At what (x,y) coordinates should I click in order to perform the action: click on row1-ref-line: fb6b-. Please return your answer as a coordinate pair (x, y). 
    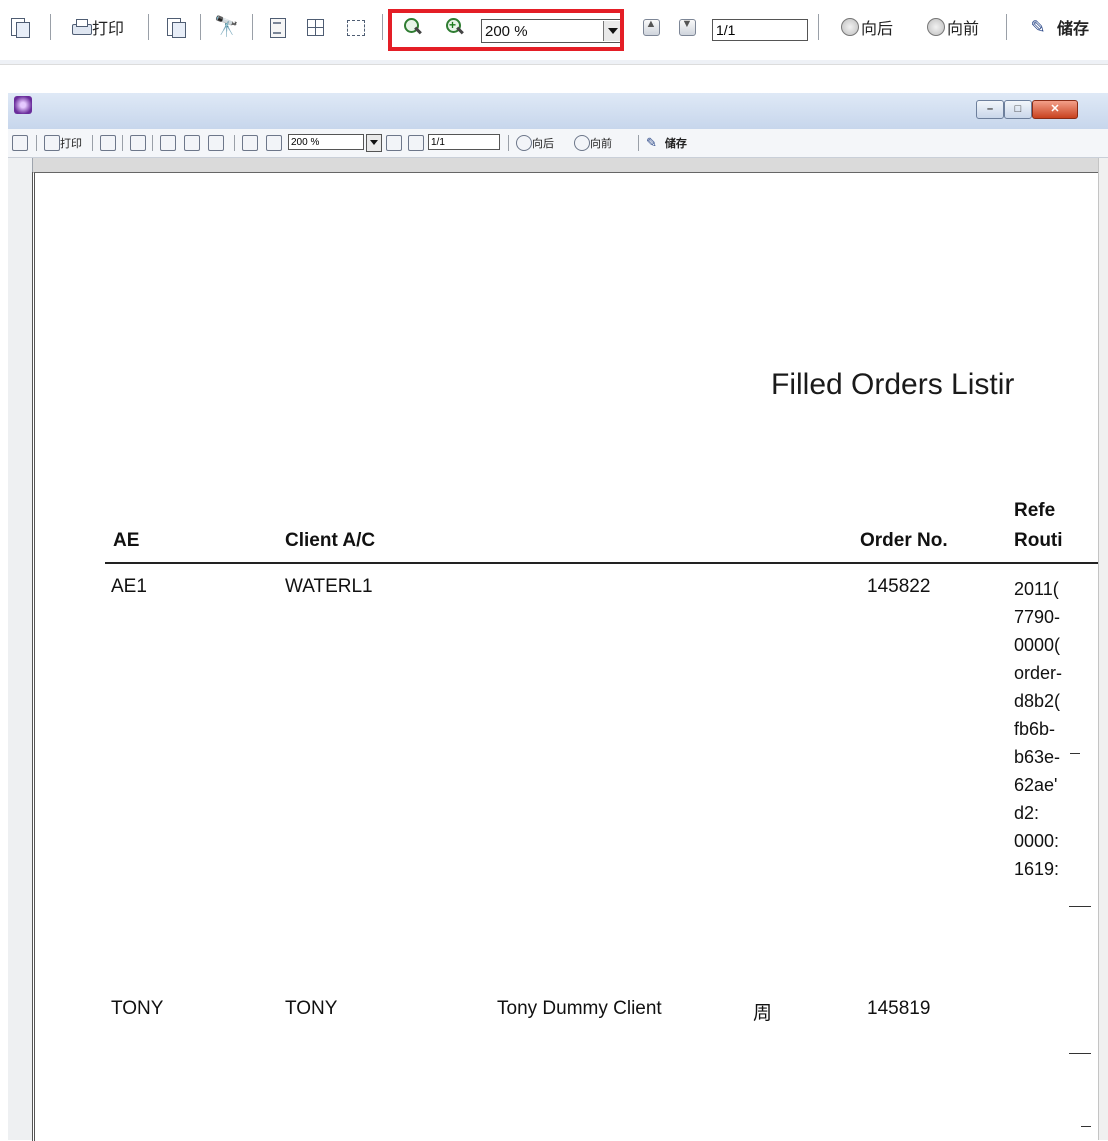
    Looking at the image, I should click on (1035, 729).